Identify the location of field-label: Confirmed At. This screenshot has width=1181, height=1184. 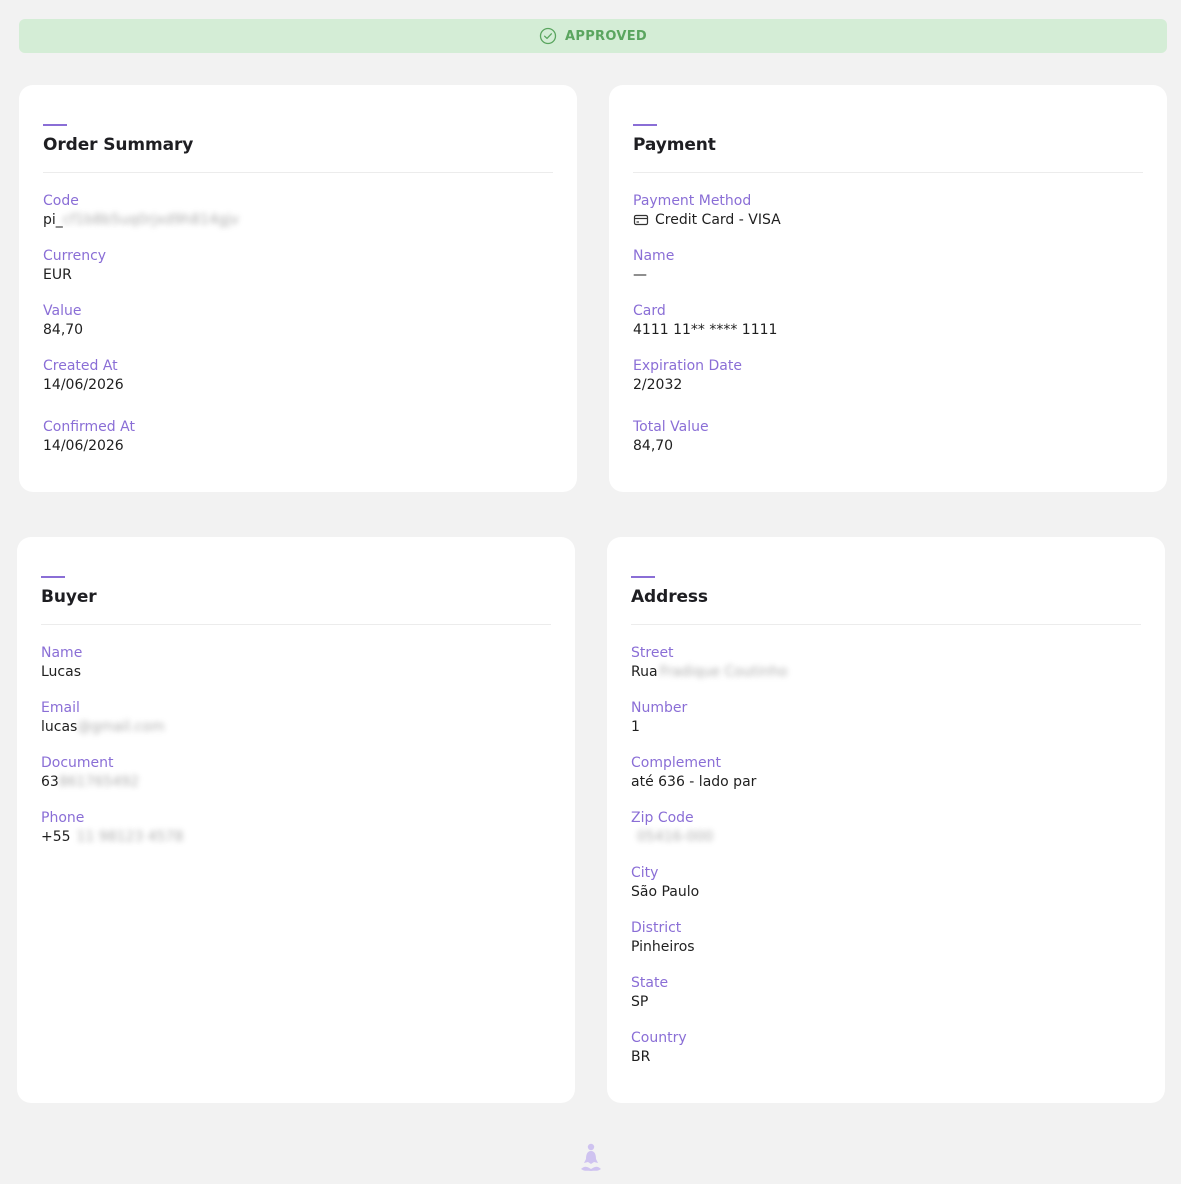
(89, 427).